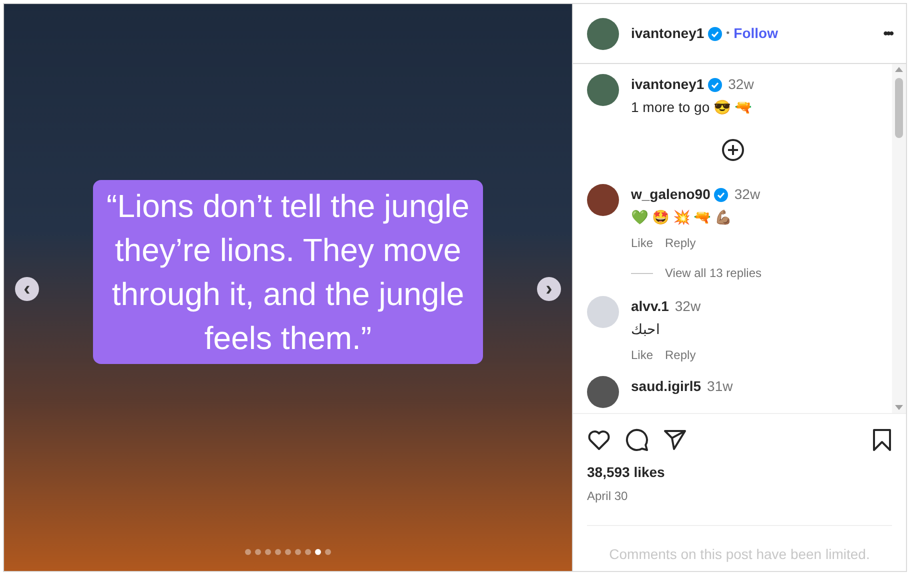 This screenshot has width=910, height=575. What do you see at coordinates (720, 386) in the screenshot?
I see `comment-time: 31w` at bounding box center [720, 386].